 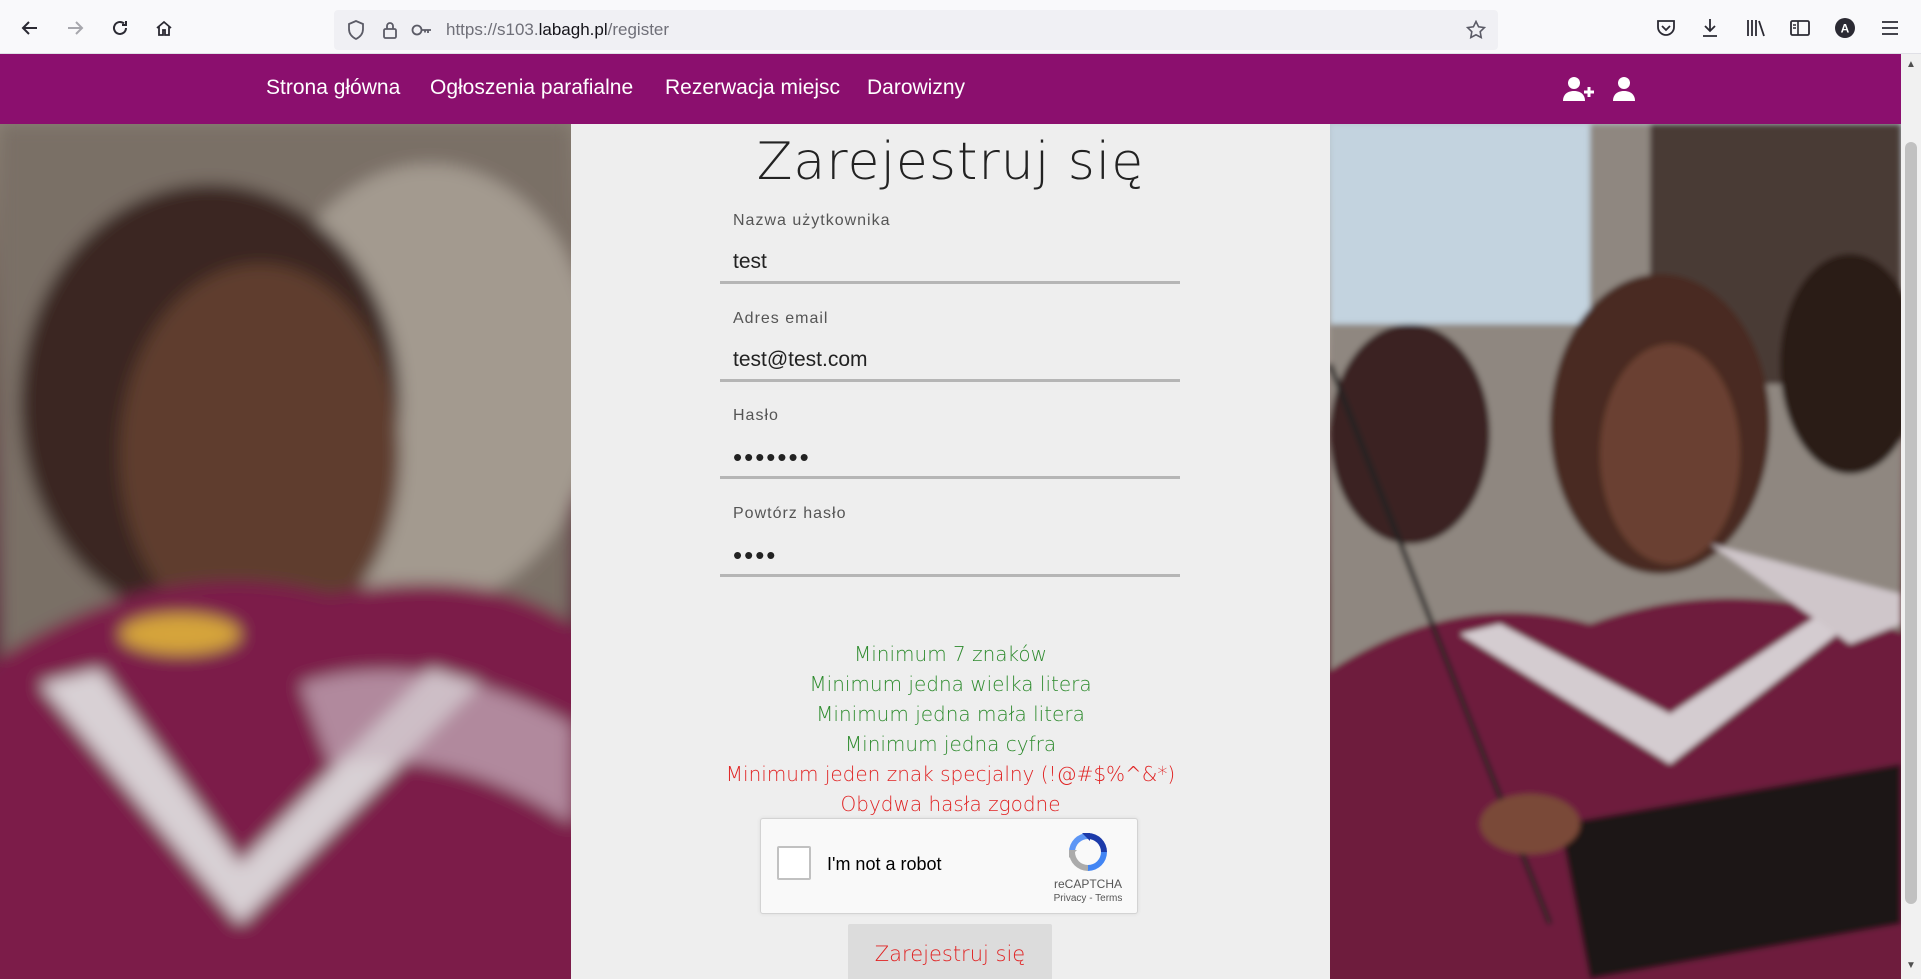 What do you see at coordinates (75, 28) in the screenshot?
I see `forward-icon` at bounding box center [75, 28].